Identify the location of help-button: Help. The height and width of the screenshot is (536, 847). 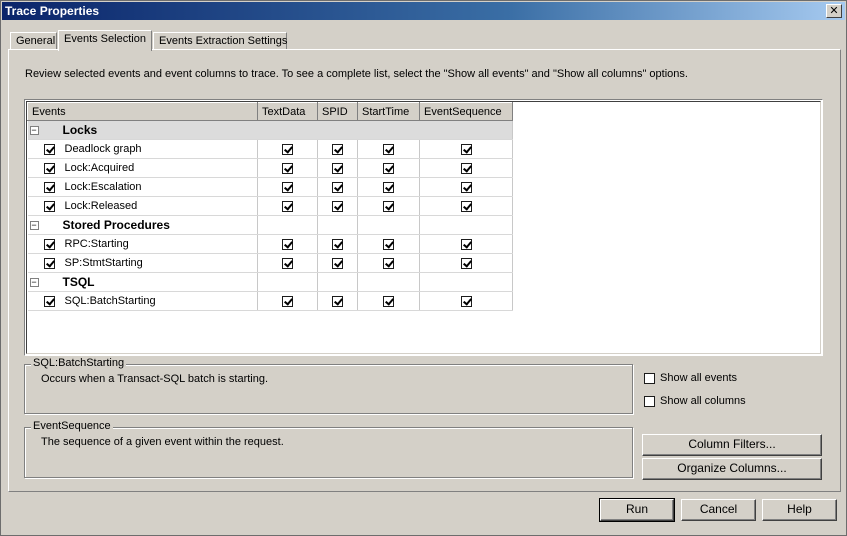
(799, 510).